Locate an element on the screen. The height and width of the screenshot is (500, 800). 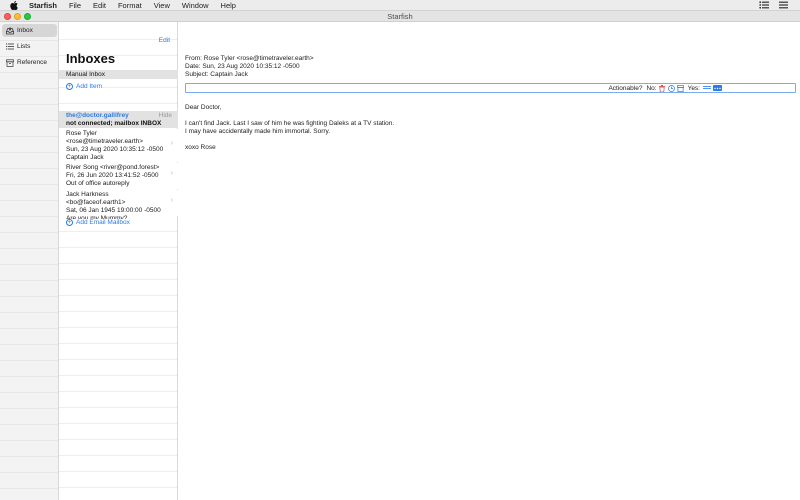
page-title: Inboxes is located at coordinates (91, 58).